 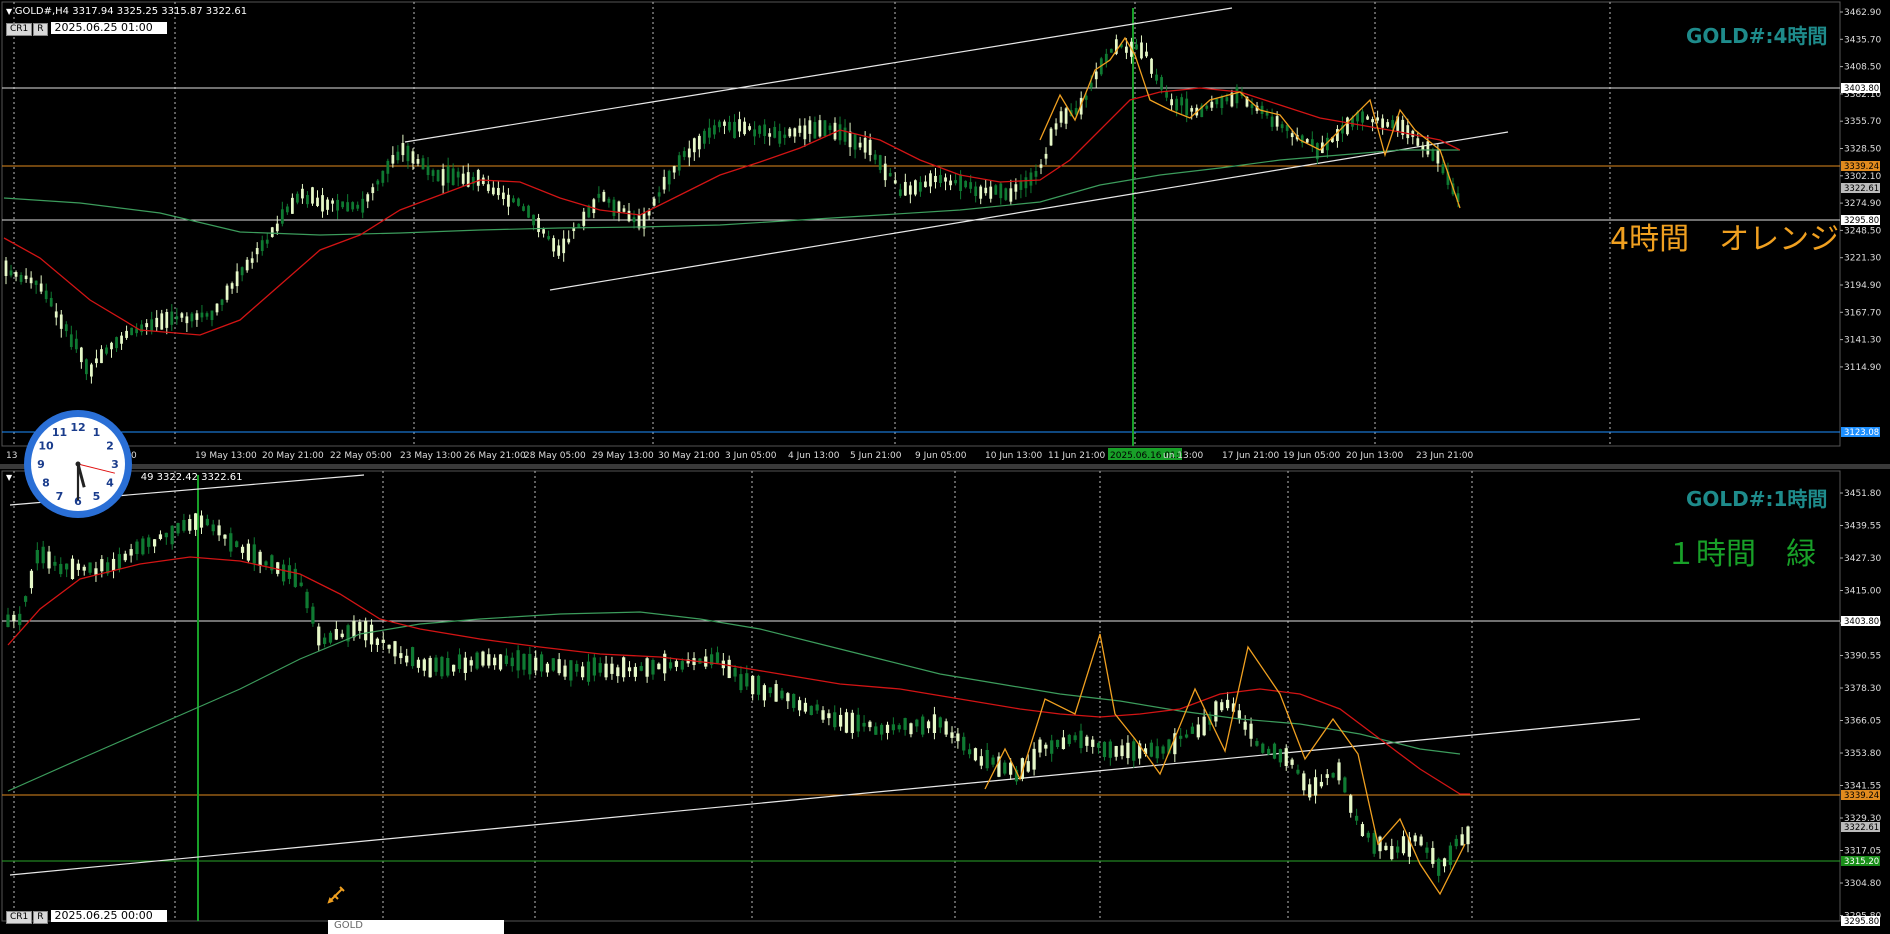 I want to click on h4-cr1-button: CR1, so click(x=19, y=29).